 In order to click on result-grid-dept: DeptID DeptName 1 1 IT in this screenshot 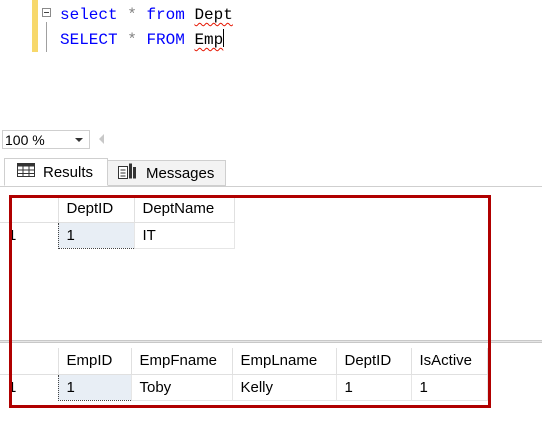, I will do `click(117, 222)`.